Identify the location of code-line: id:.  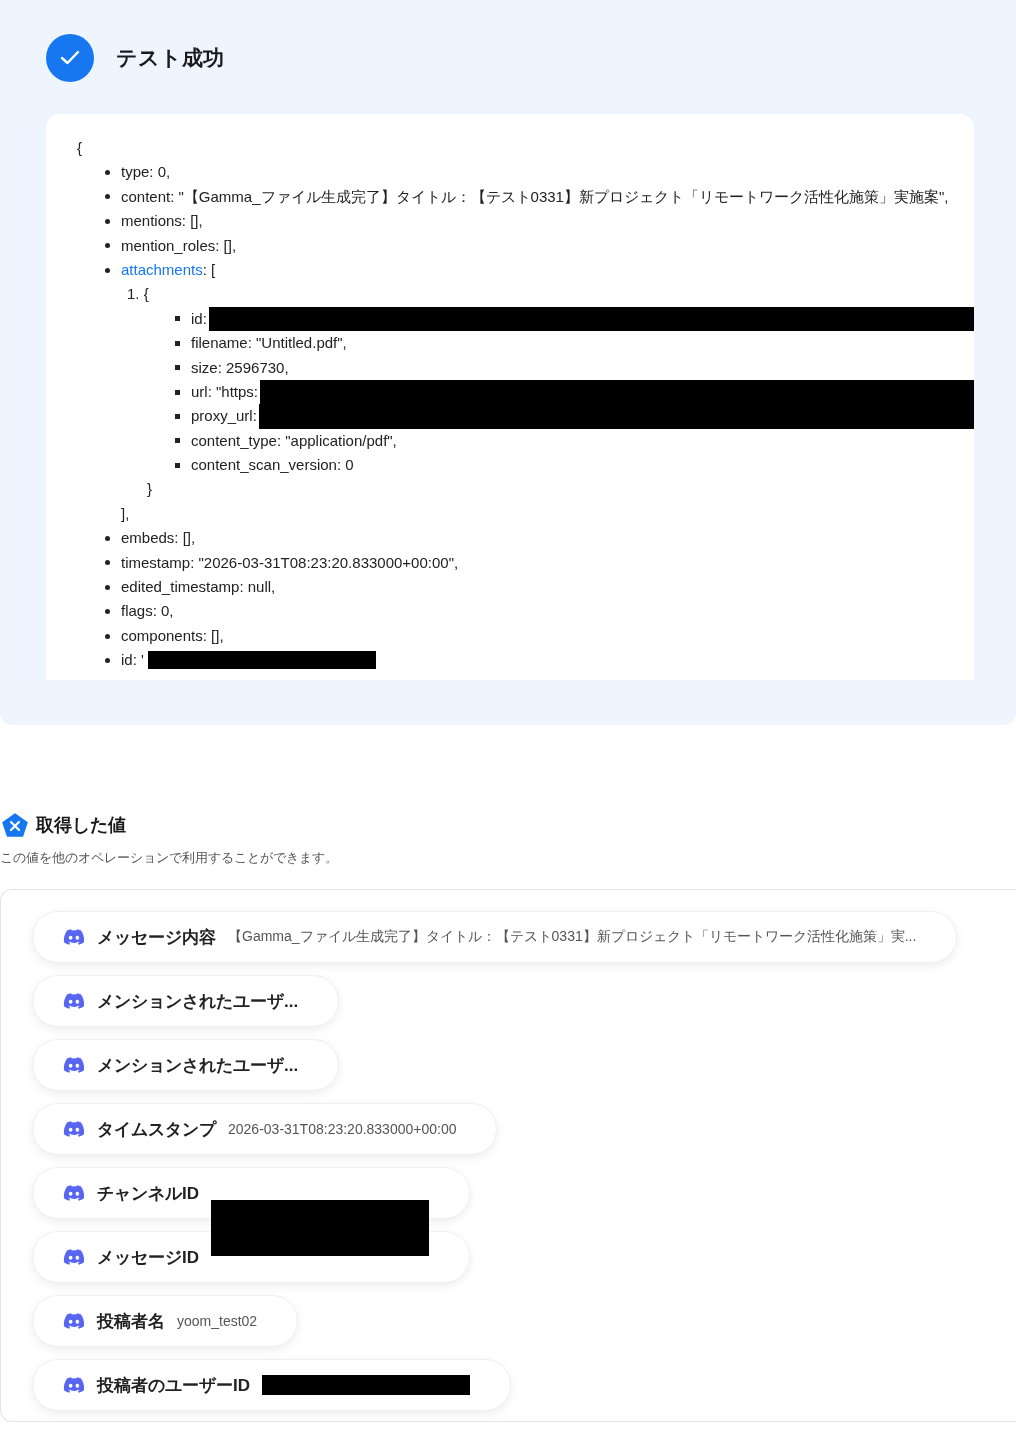
(199, 318).